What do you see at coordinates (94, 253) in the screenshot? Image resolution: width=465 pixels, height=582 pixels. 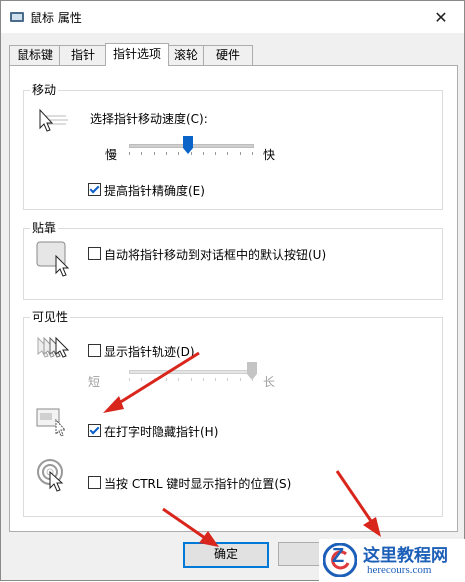 I see `snap-to-default-checkbox` at bounding box center [94, 253].